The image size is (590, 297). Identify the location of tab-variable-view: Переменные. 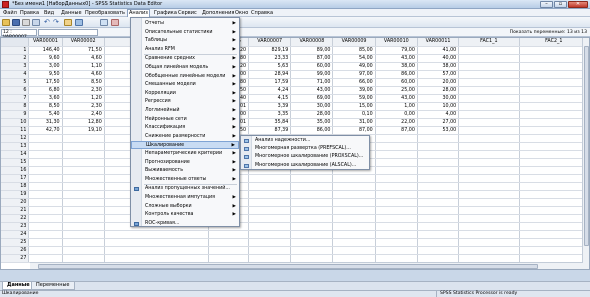
(53, 286).